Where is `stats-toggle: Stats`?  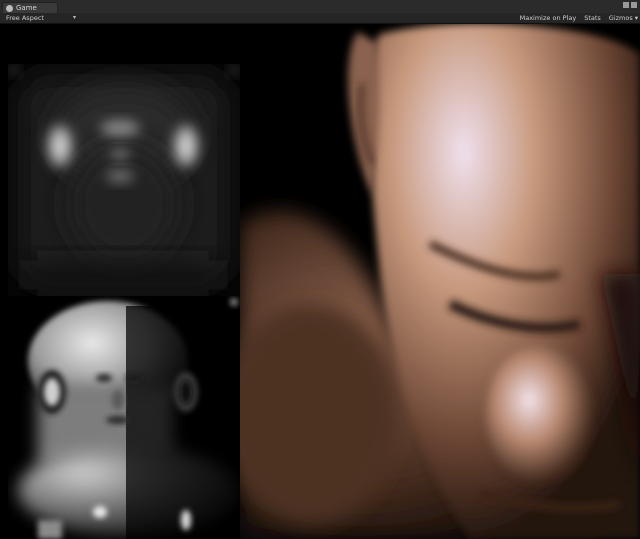
stats-toggle: Stats is located at coordinates (592, 18).